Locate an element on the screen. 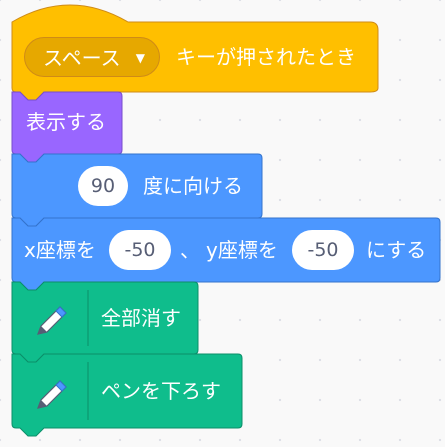  go-to-xy-suffix: にする is located at coordinates (396, 250).